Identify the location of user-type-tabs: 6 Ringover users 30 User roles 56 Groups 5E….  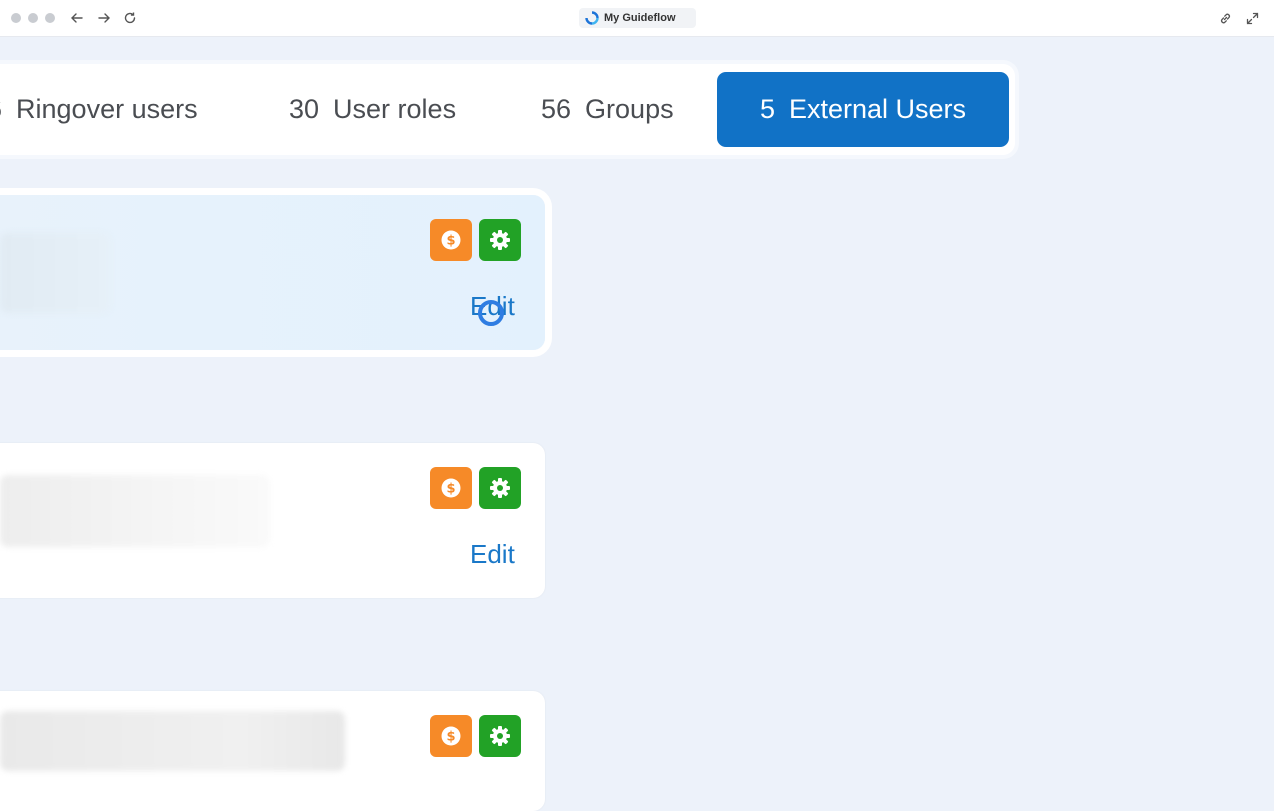
(507, 109).